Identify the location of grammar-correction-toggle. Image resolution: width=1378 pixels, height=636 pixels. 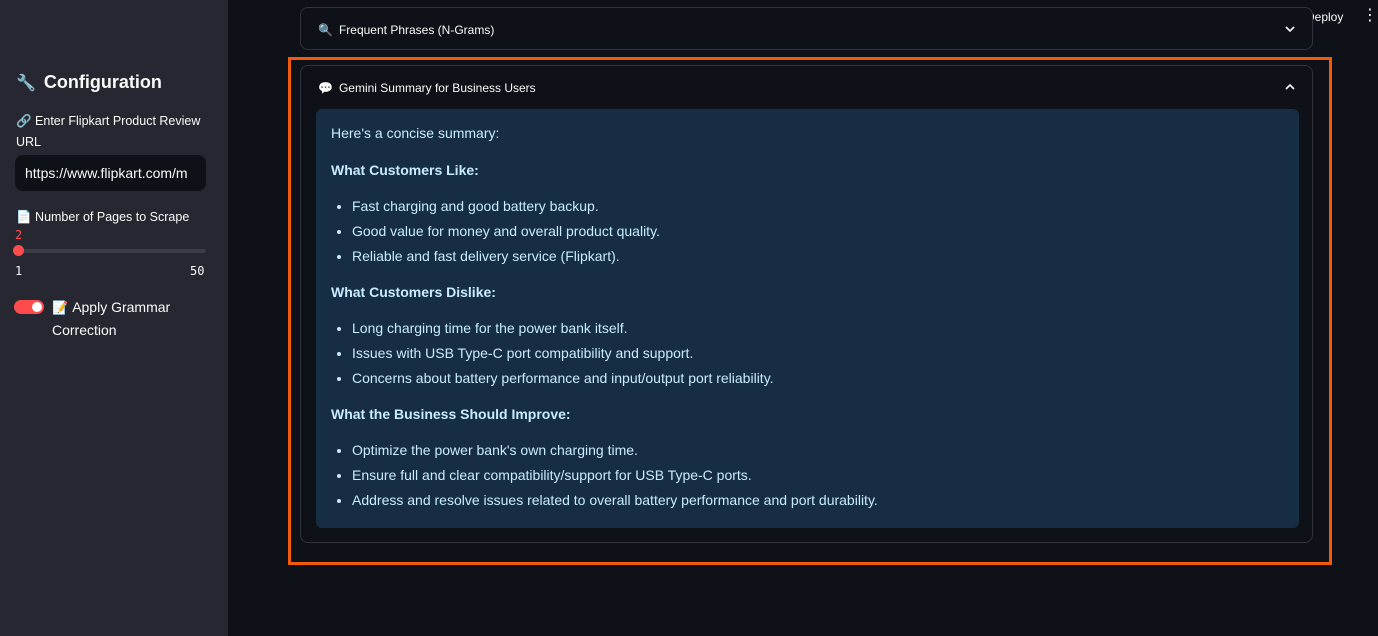
(29, 307).